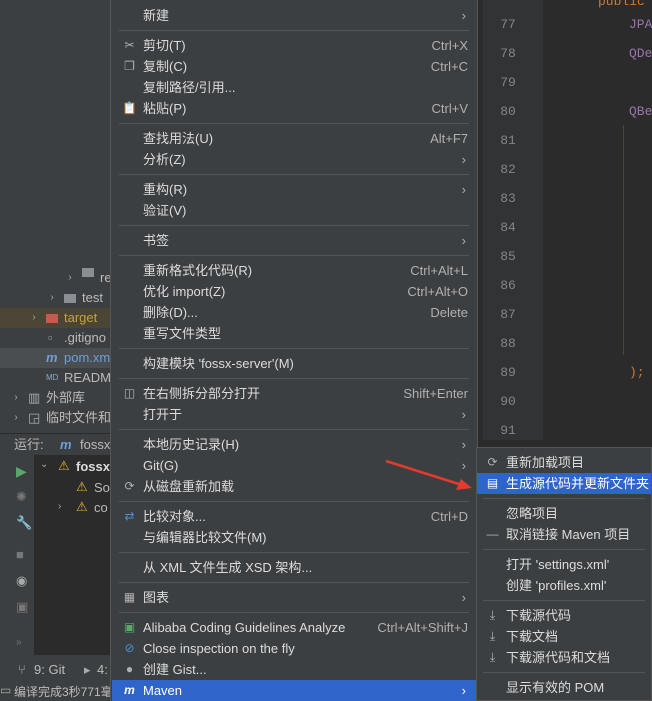 The width and height of the screenshot is (652, 701). Describe the element at coordinates (82, 506) in the screenshot. I see `warning-icon: ⚠` at that location.